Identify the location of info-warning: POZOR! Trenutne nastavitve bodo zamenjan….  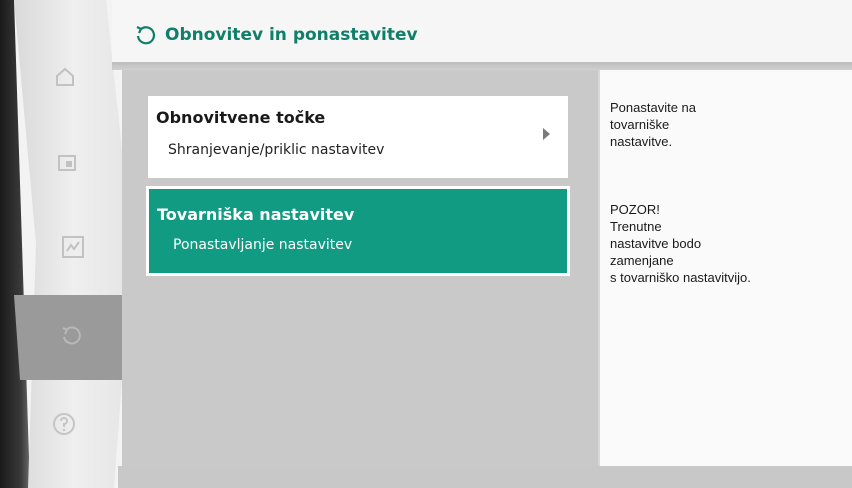
(680, 243).